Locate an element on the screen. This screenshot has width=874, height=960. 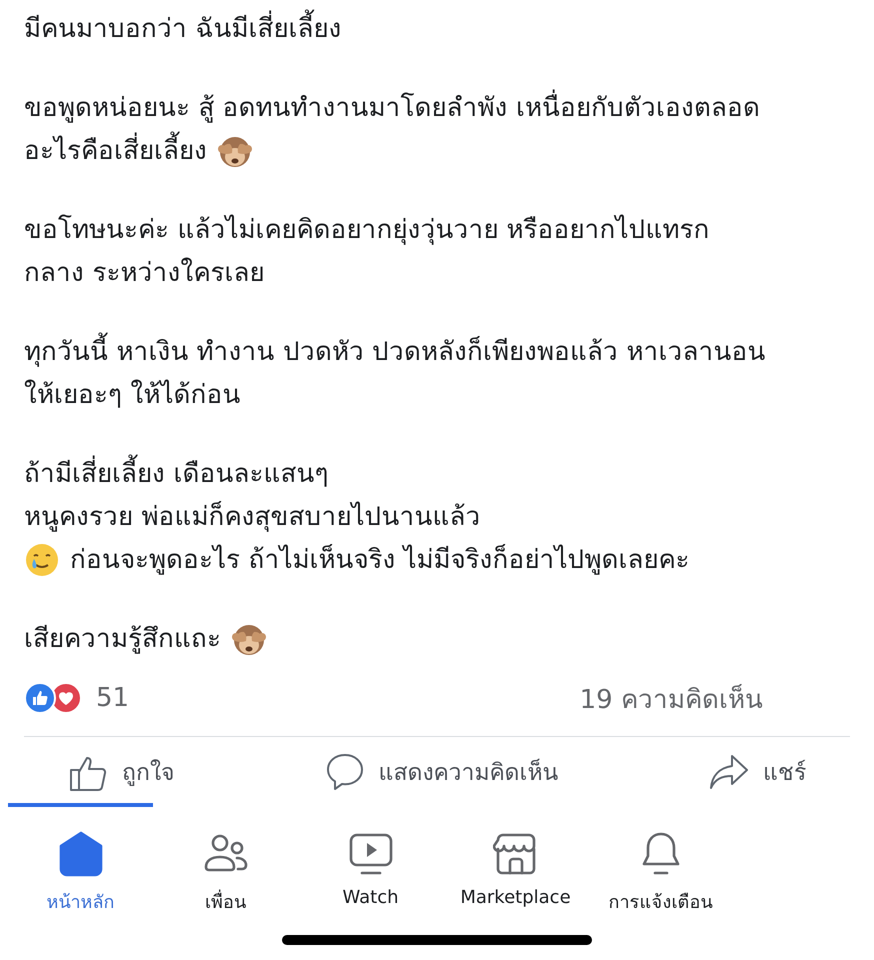
post-text-line: อะไรคือเสี่ยเลี้ยง is located at coordinates (115, 150).